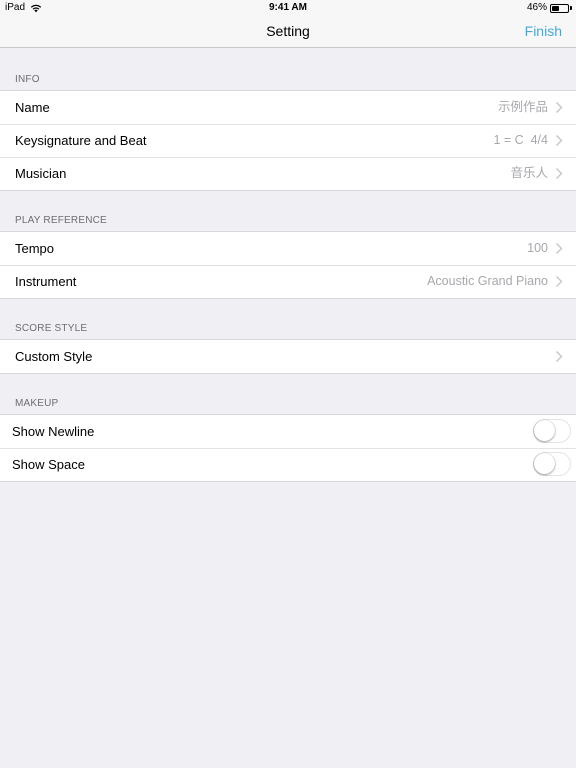 This screenshot has width=576, height=768. What do you see at coordinates (288, 281) in the screenshot?
I see `instrument-row: Instrument Acoustic Grand Piano` at bounding box center [288, 281].